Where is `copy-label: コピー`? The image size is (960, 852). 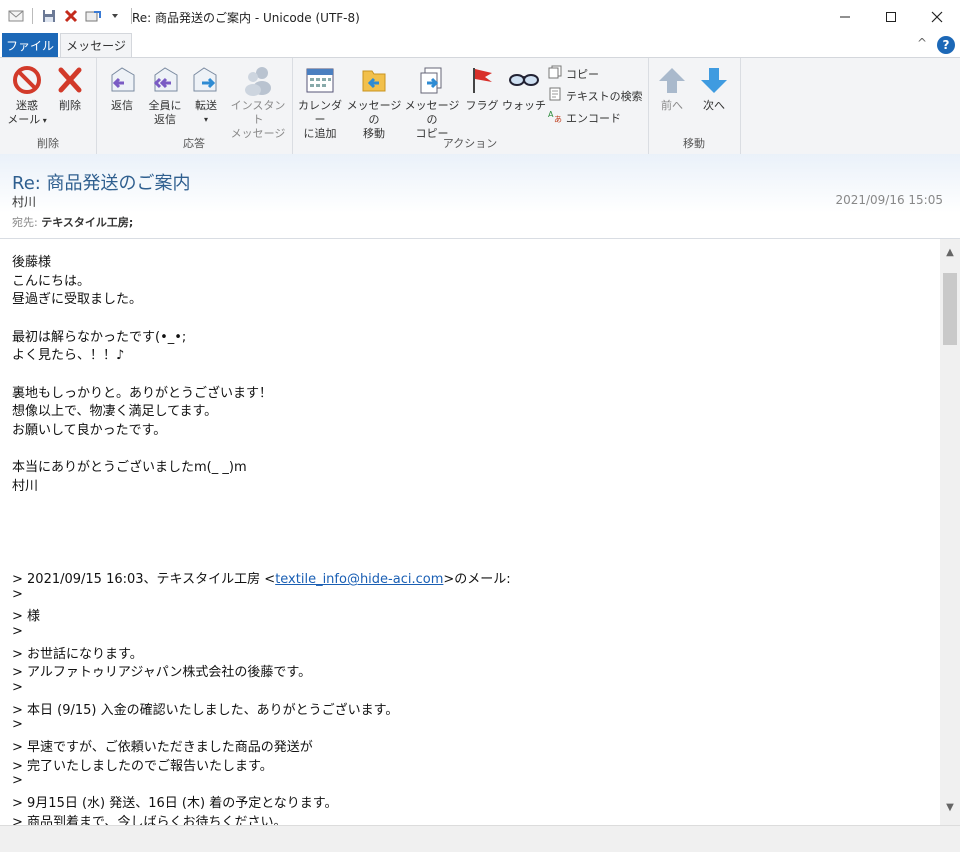 copy-label: コピー is located at coordinates (582, 74).